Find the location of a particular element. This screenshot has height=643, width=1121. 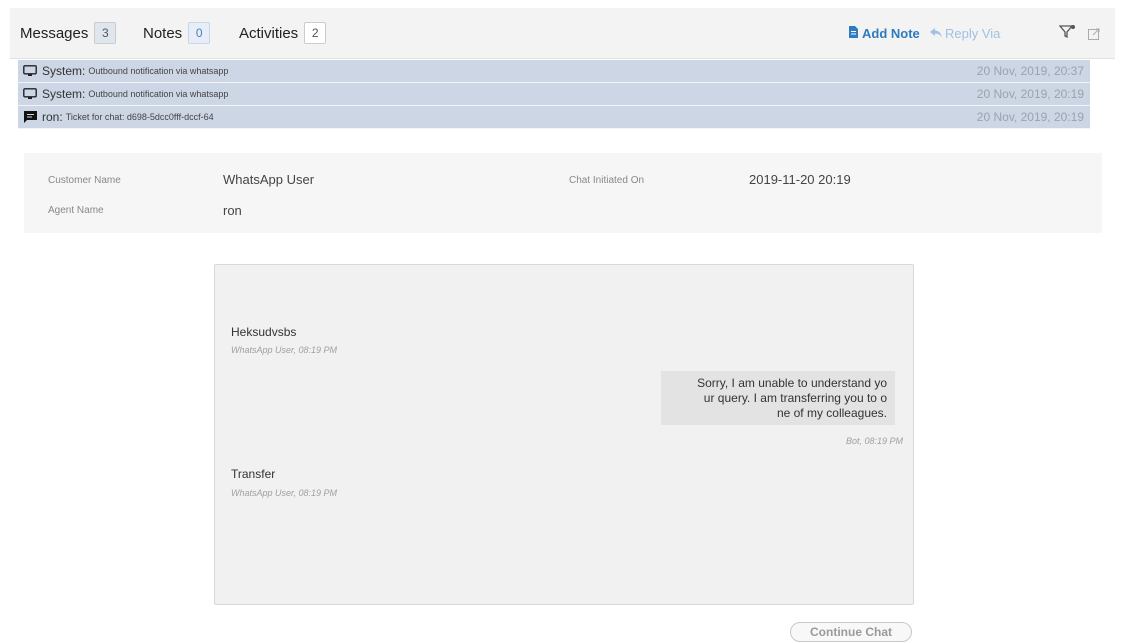

chat-bubble-icon is located at coordinates (30, 117).